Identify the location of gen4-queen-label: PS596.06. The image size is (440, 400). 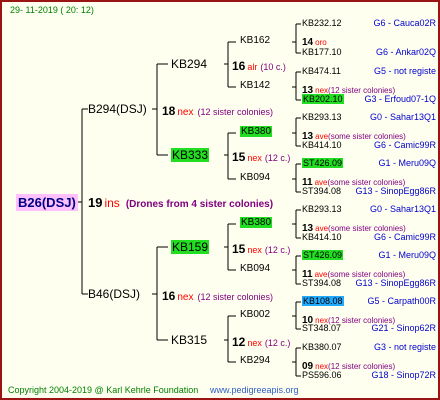
(322, 375).